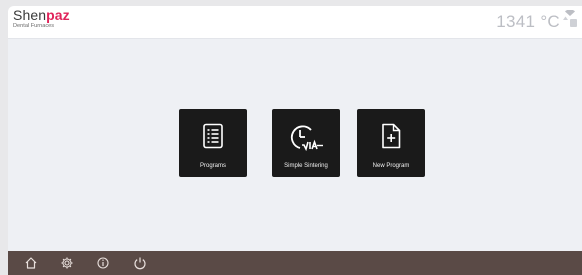 The height and width of the screenshot is (275, 582). What do you see at coordinates (306, 166) in the screenshot?
I see `simple-sintering-label: Simple Sintering` at bounding box center [306, 166].